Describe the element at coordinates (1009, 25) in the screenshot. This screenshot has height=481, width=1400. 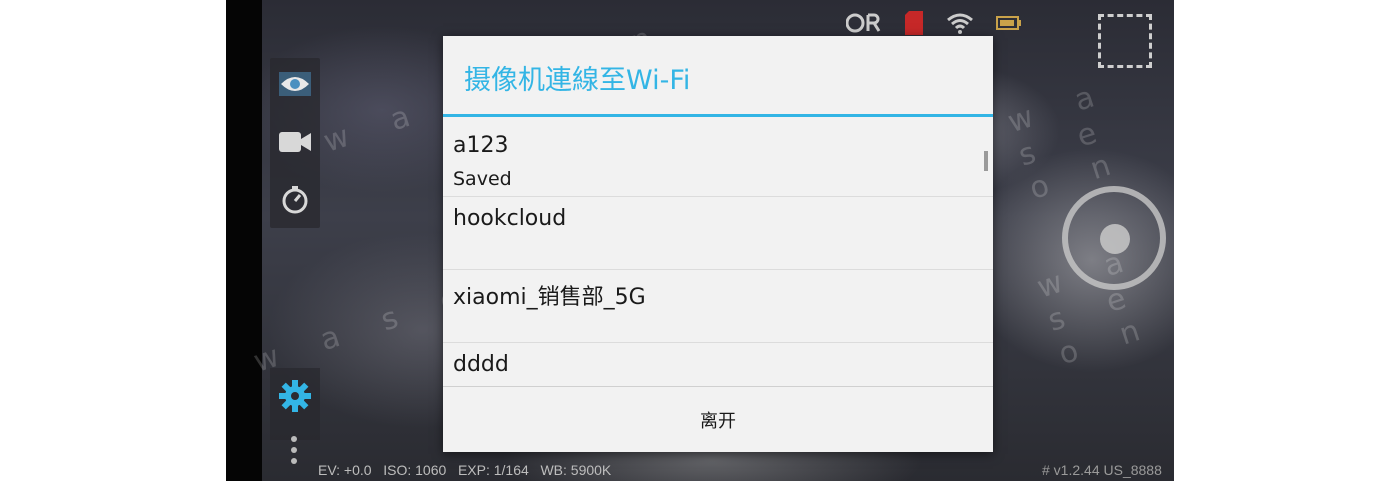
I see `battery-icon` at that location.